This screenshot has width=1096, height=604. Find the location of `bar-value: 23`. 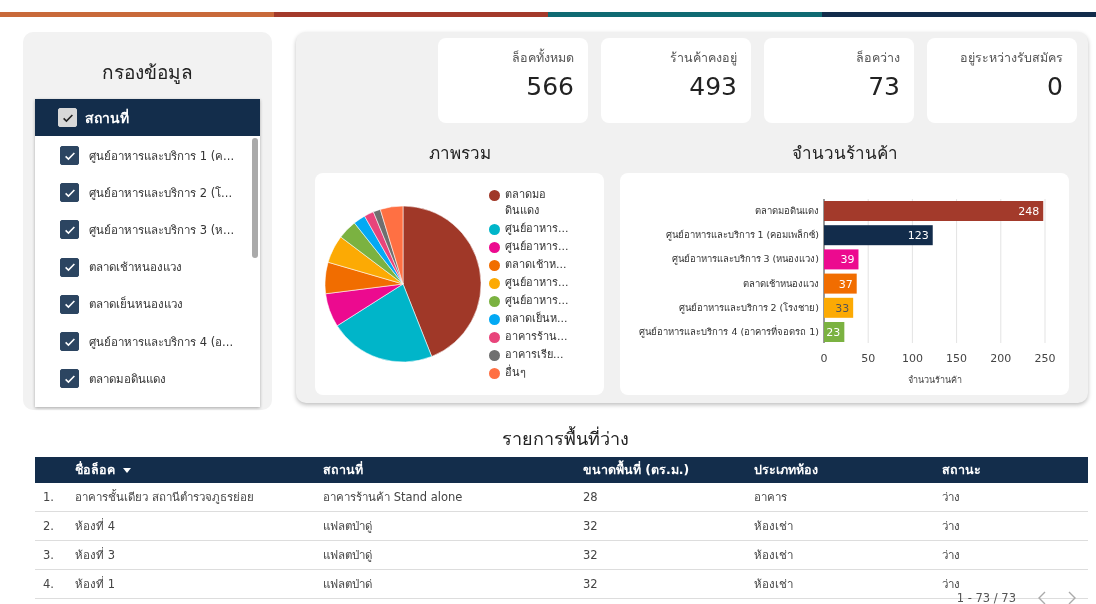

bar-value: 23 is located at coordinates (833, 332).